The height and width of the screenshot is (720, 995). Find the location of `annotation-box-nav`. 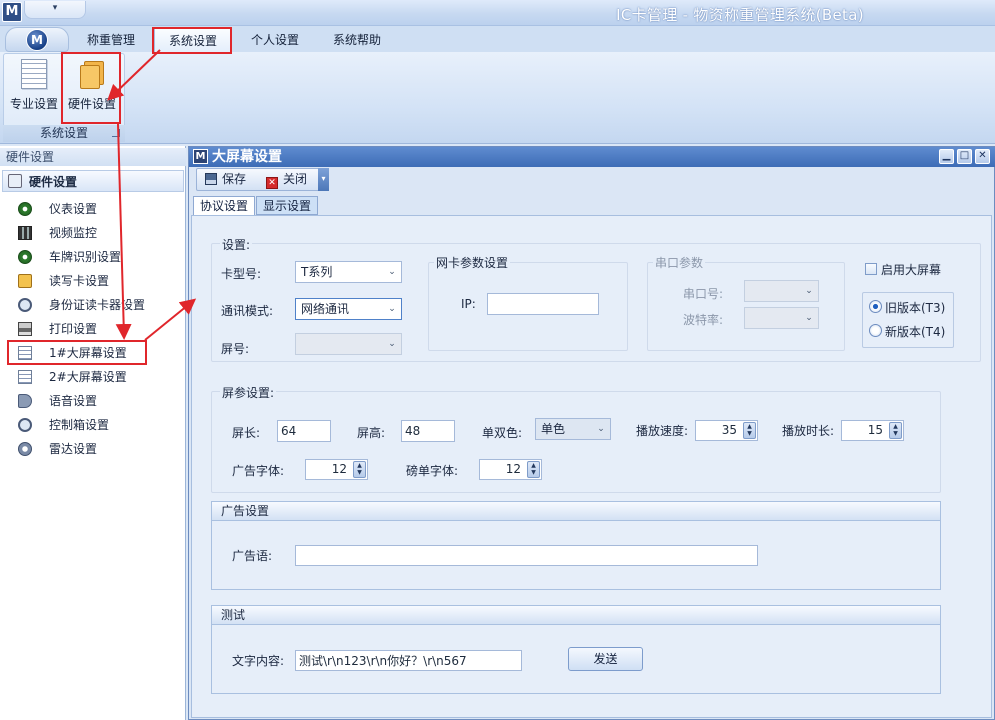

annotation-box-nav is located at coordinates (77, 352).